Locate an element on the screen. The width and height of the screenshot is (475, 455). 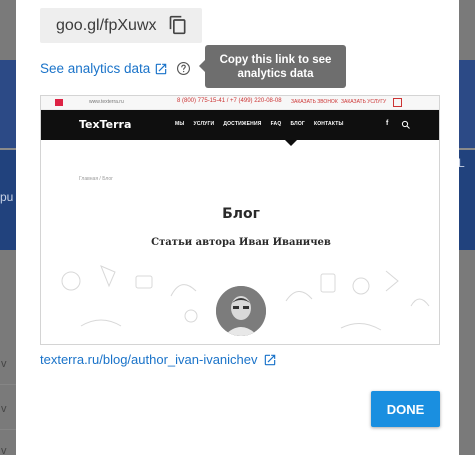
tooltip-text: Copy this link to see analytics data is located at coordinates (275, 67).